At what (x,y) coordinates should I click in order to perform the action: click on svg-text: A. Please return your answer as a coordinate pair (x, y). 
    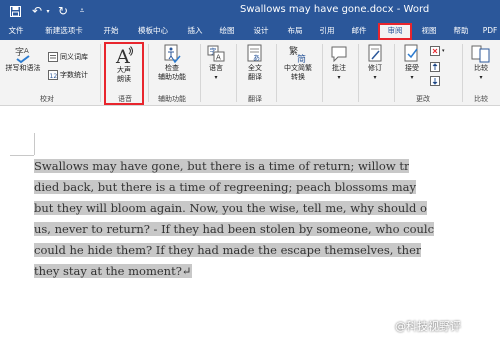
    Looking at the image, I should click on (218, 58).